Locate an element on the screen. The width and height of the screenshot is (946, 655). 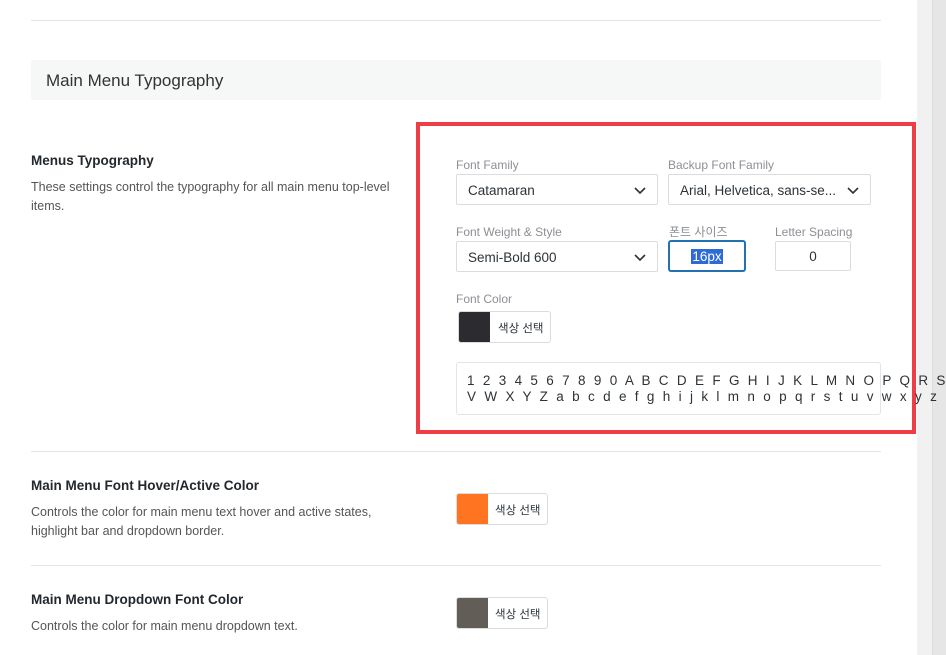
letter-spacing-input: 0 is located at coordinates (813, 256).